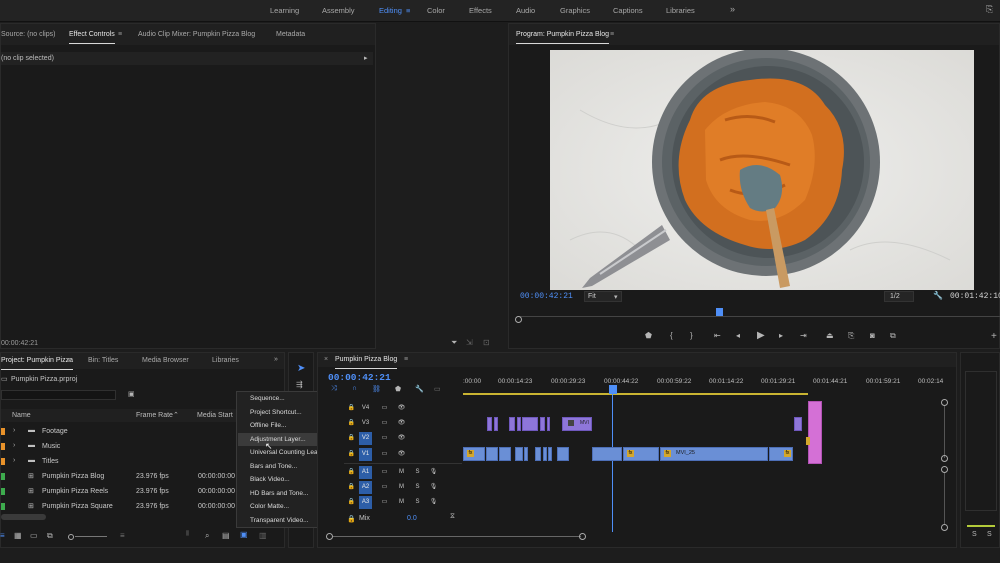 This screenshot has height=563, width=1000. Describe the element at coordinates (546, 296) in the screenshot. I see `program-timecode: 00:00:42:21` at that location.